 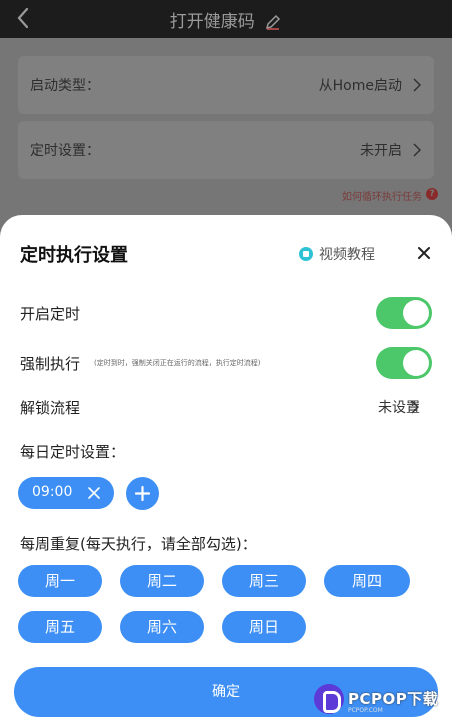 I want to click on loop-help-text: 如何循环执行任务, so click(x=382, y=197).